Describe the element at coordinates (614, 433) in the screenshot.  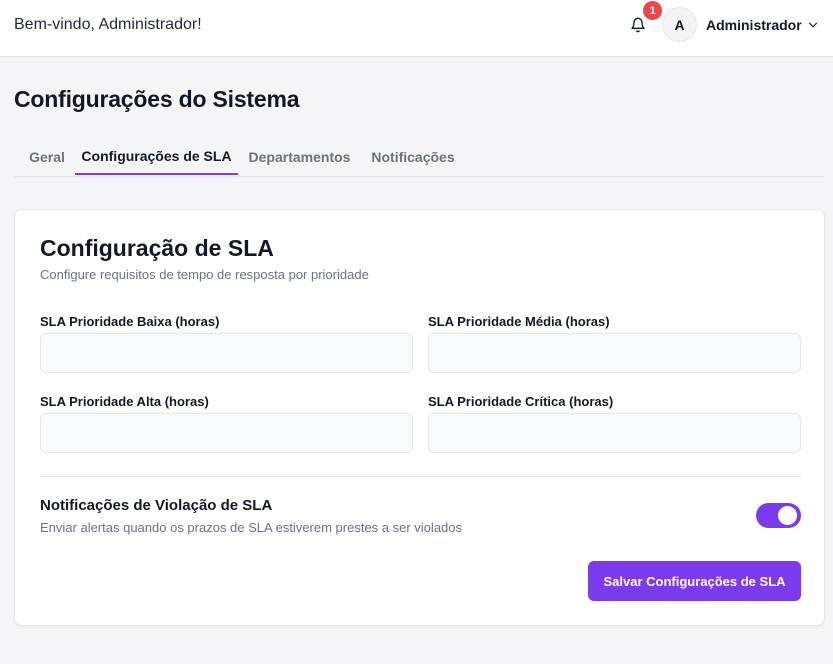
I see `sla-critical-input` at that location.